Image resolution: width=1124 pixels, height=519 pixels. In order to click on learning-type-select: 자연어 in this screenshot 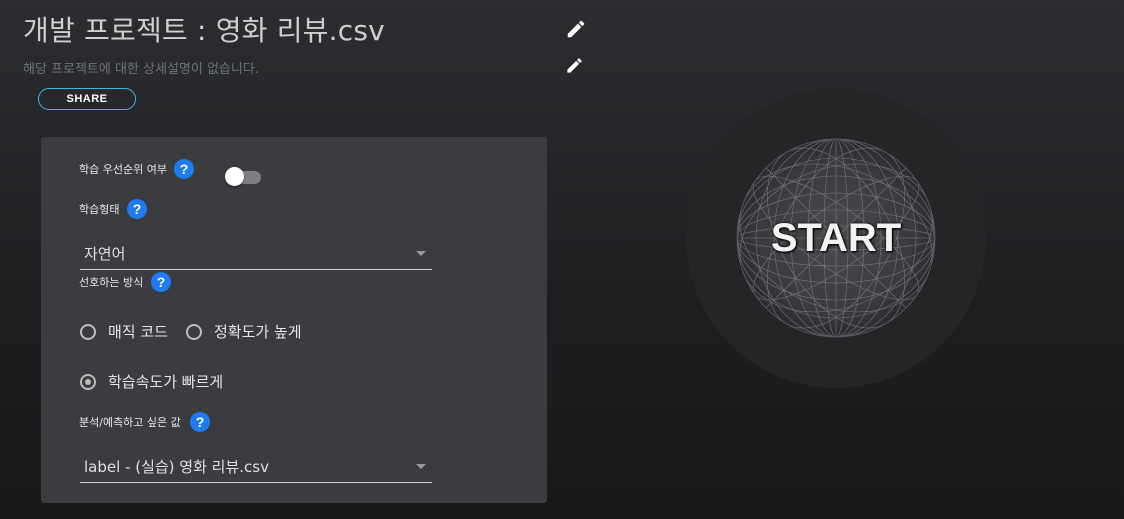, I will do `click(256, 253)`.